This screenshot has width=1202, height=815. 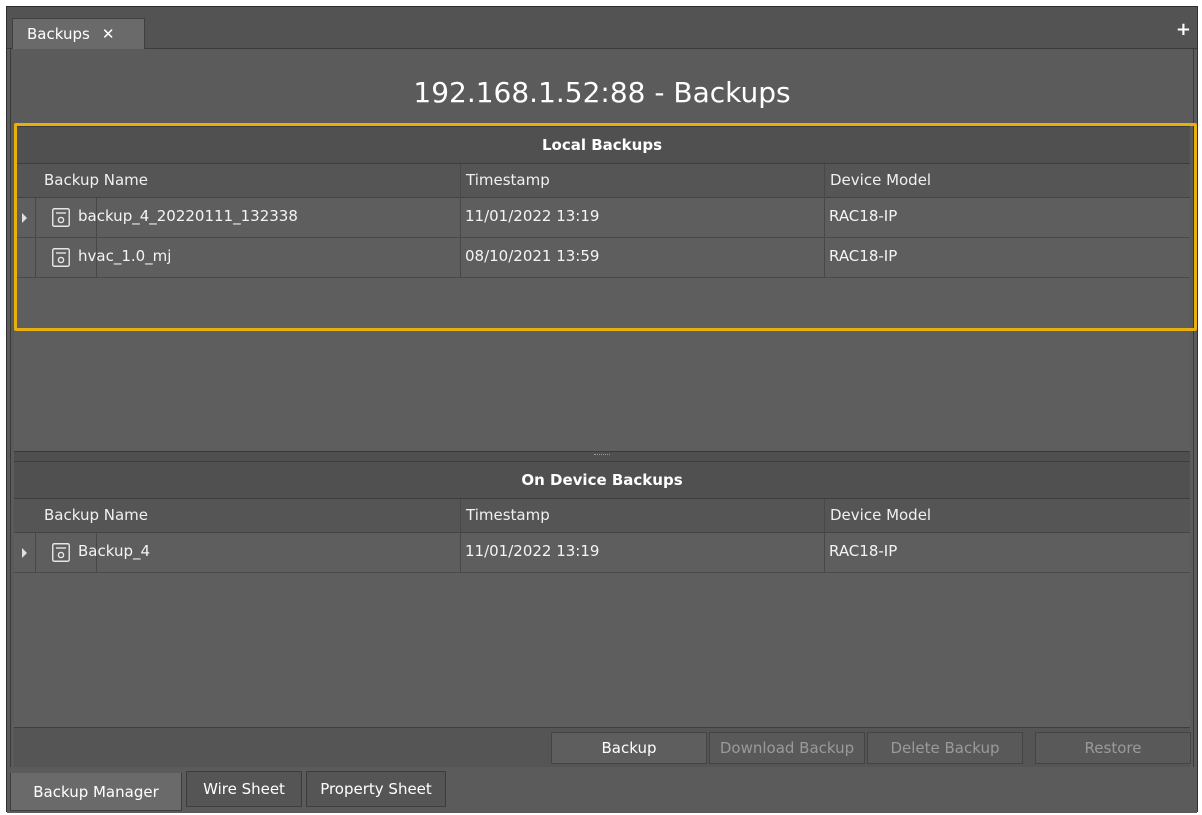 What do you see at coordinates (602, 28) in the screenshot?
I see `document-tab-bar: Backups ✕ +` at bounding box center [602, 28].